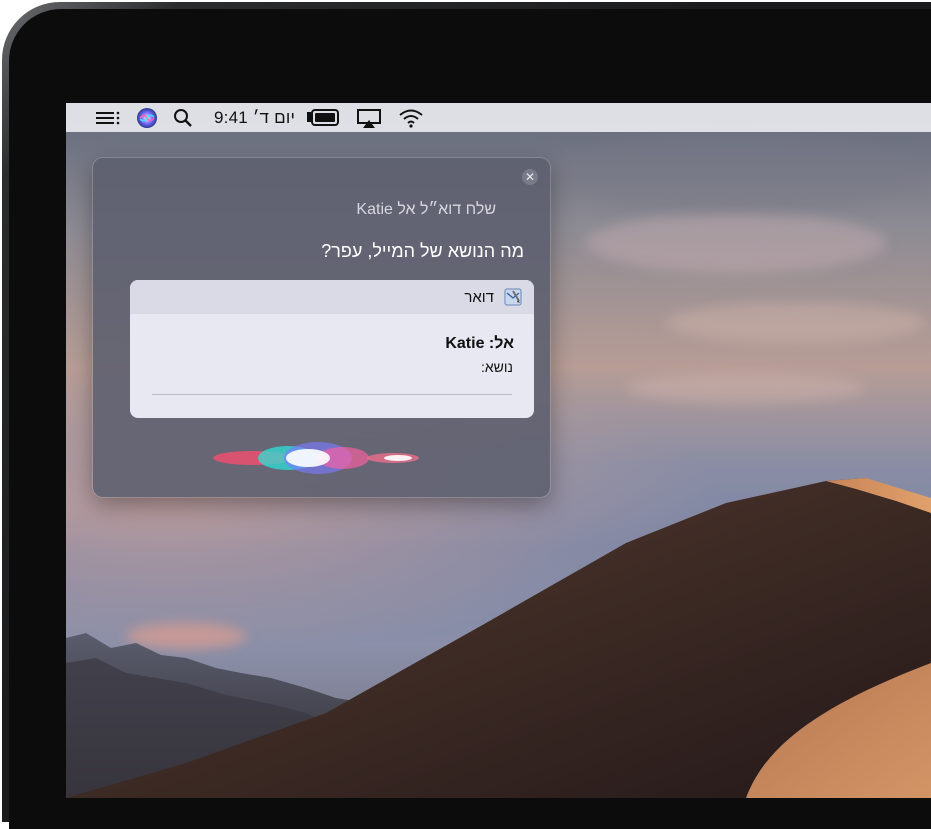 Image resolution: width=931 pixels, height=829 pixels. Describe the element at coordinates (147, 117) in the screenshot. I see `siri-icon` at that location.